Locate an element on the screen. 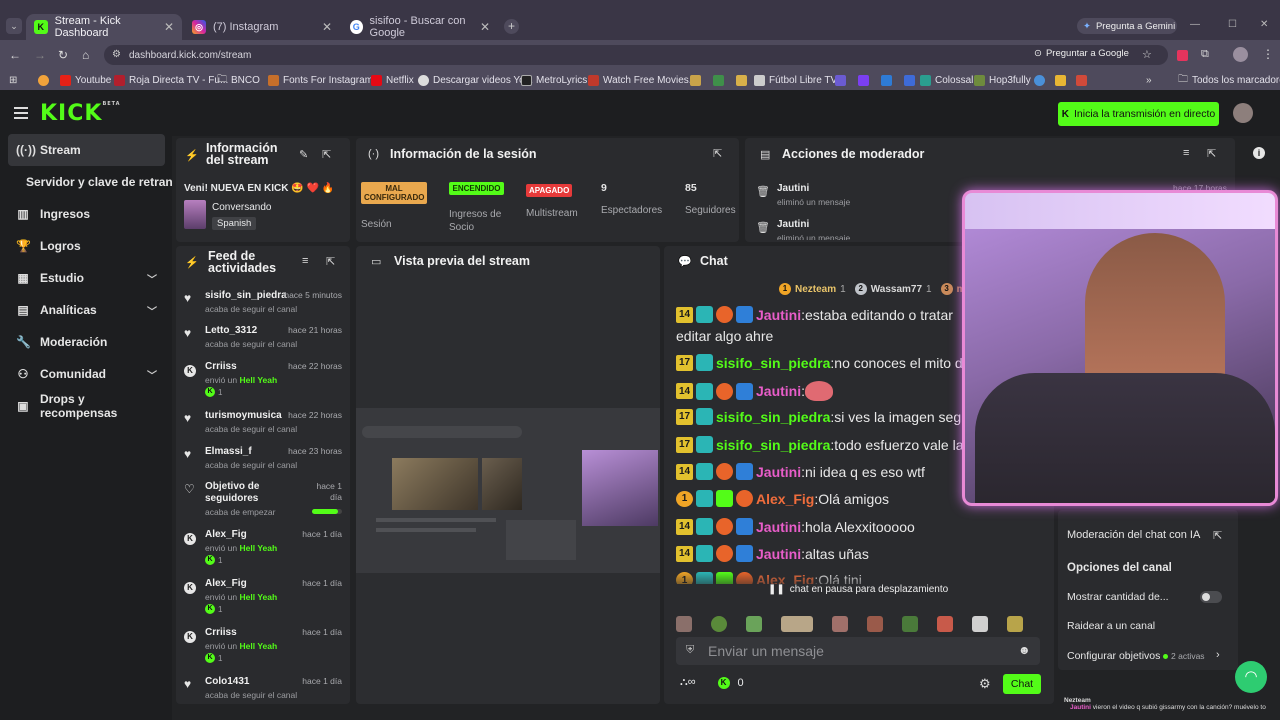  sidebar-item-ingresos: ▥ Ingresos is located at coordinates (86, 214).